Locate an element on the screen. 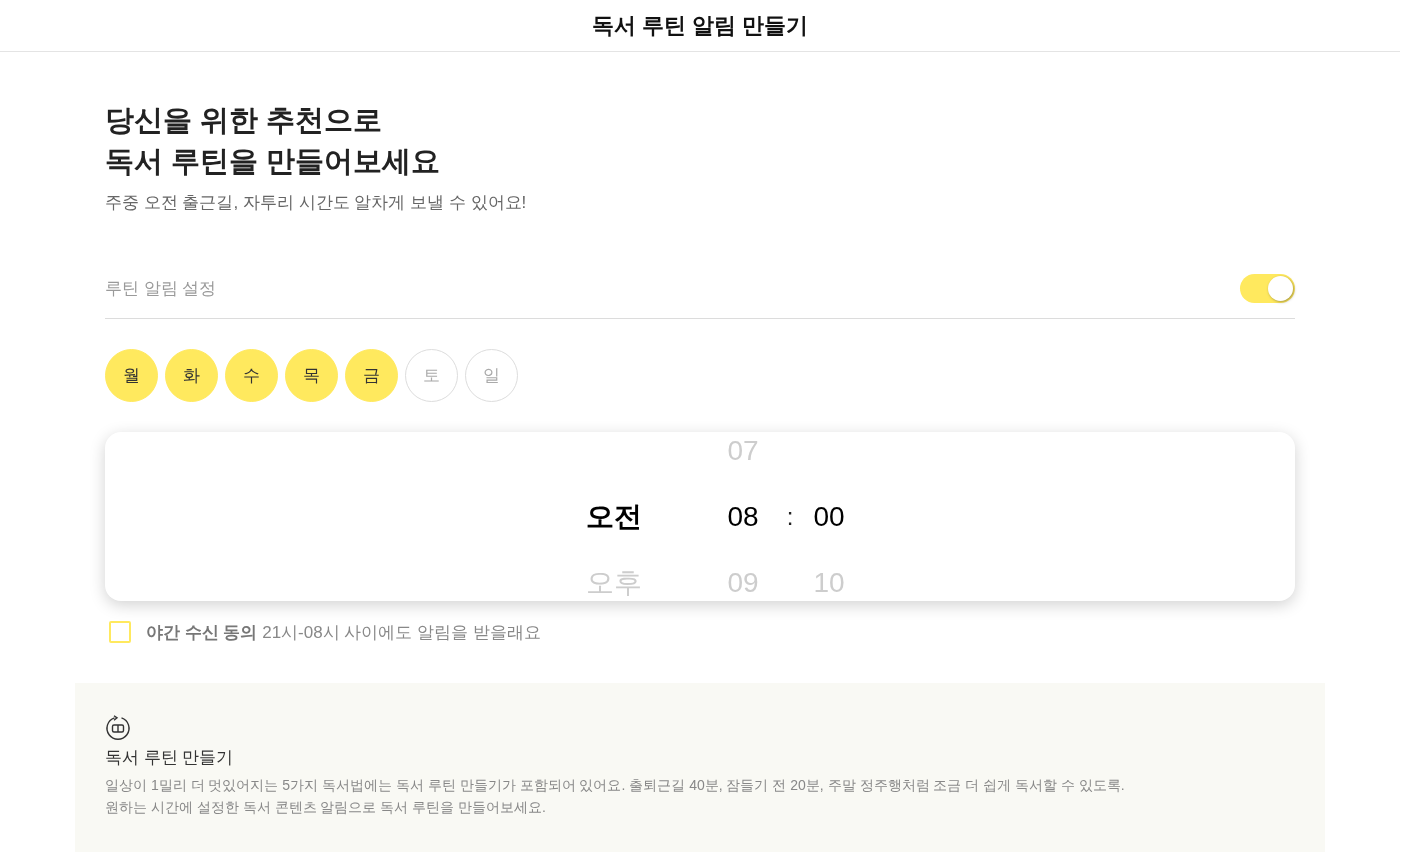 Image resolution: width=1425 pixels, height=852 pixels. day-button: 화 is located at coordinates (191, 375).